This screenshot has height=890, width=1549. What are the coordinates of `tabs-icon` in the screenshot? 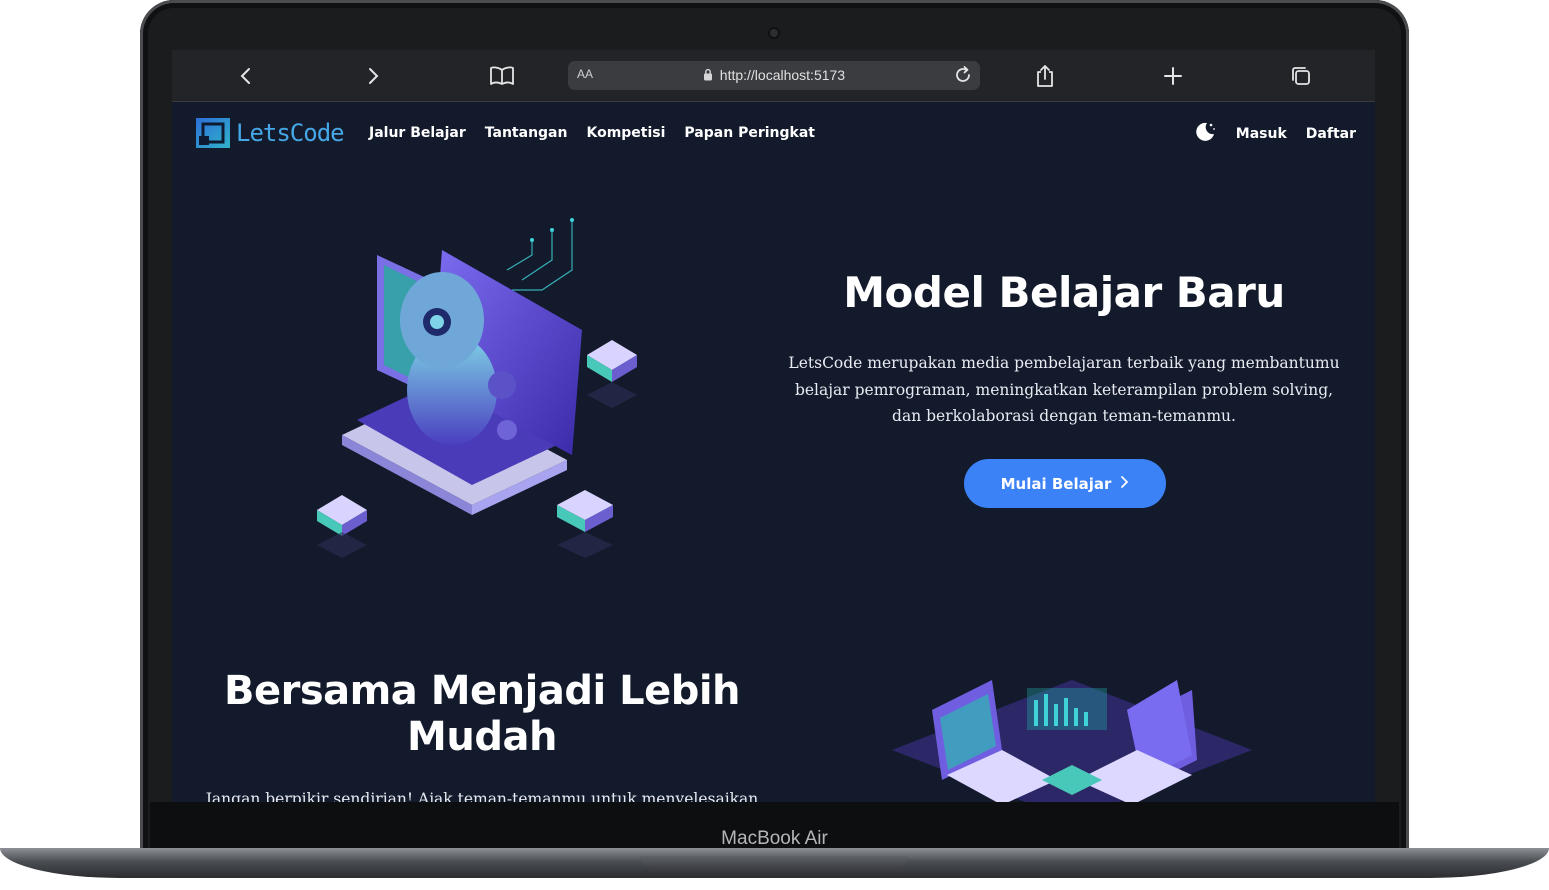 It's located at (1301, 76).